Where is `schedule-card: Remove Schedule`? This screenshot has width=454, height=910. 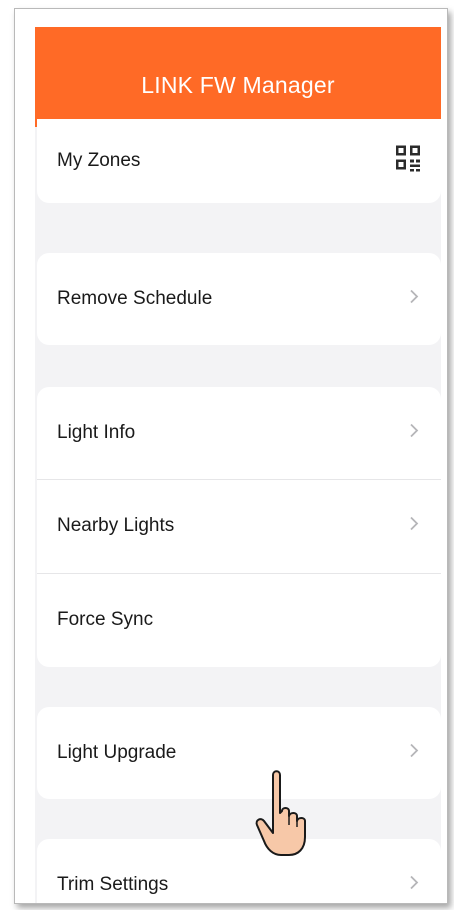
schedule-card: Remove Schedule is located at coordinates (239, 299).